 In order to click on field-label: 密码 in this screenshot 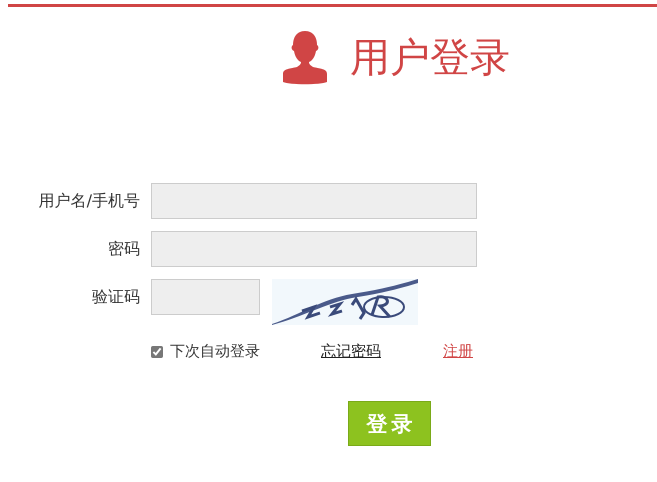, I will do `click(123, 249)`.